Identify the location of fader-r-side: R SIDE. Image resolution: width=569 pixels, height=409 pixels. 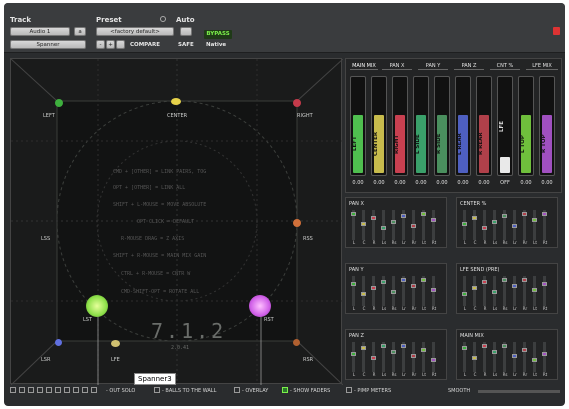
(442, 126).